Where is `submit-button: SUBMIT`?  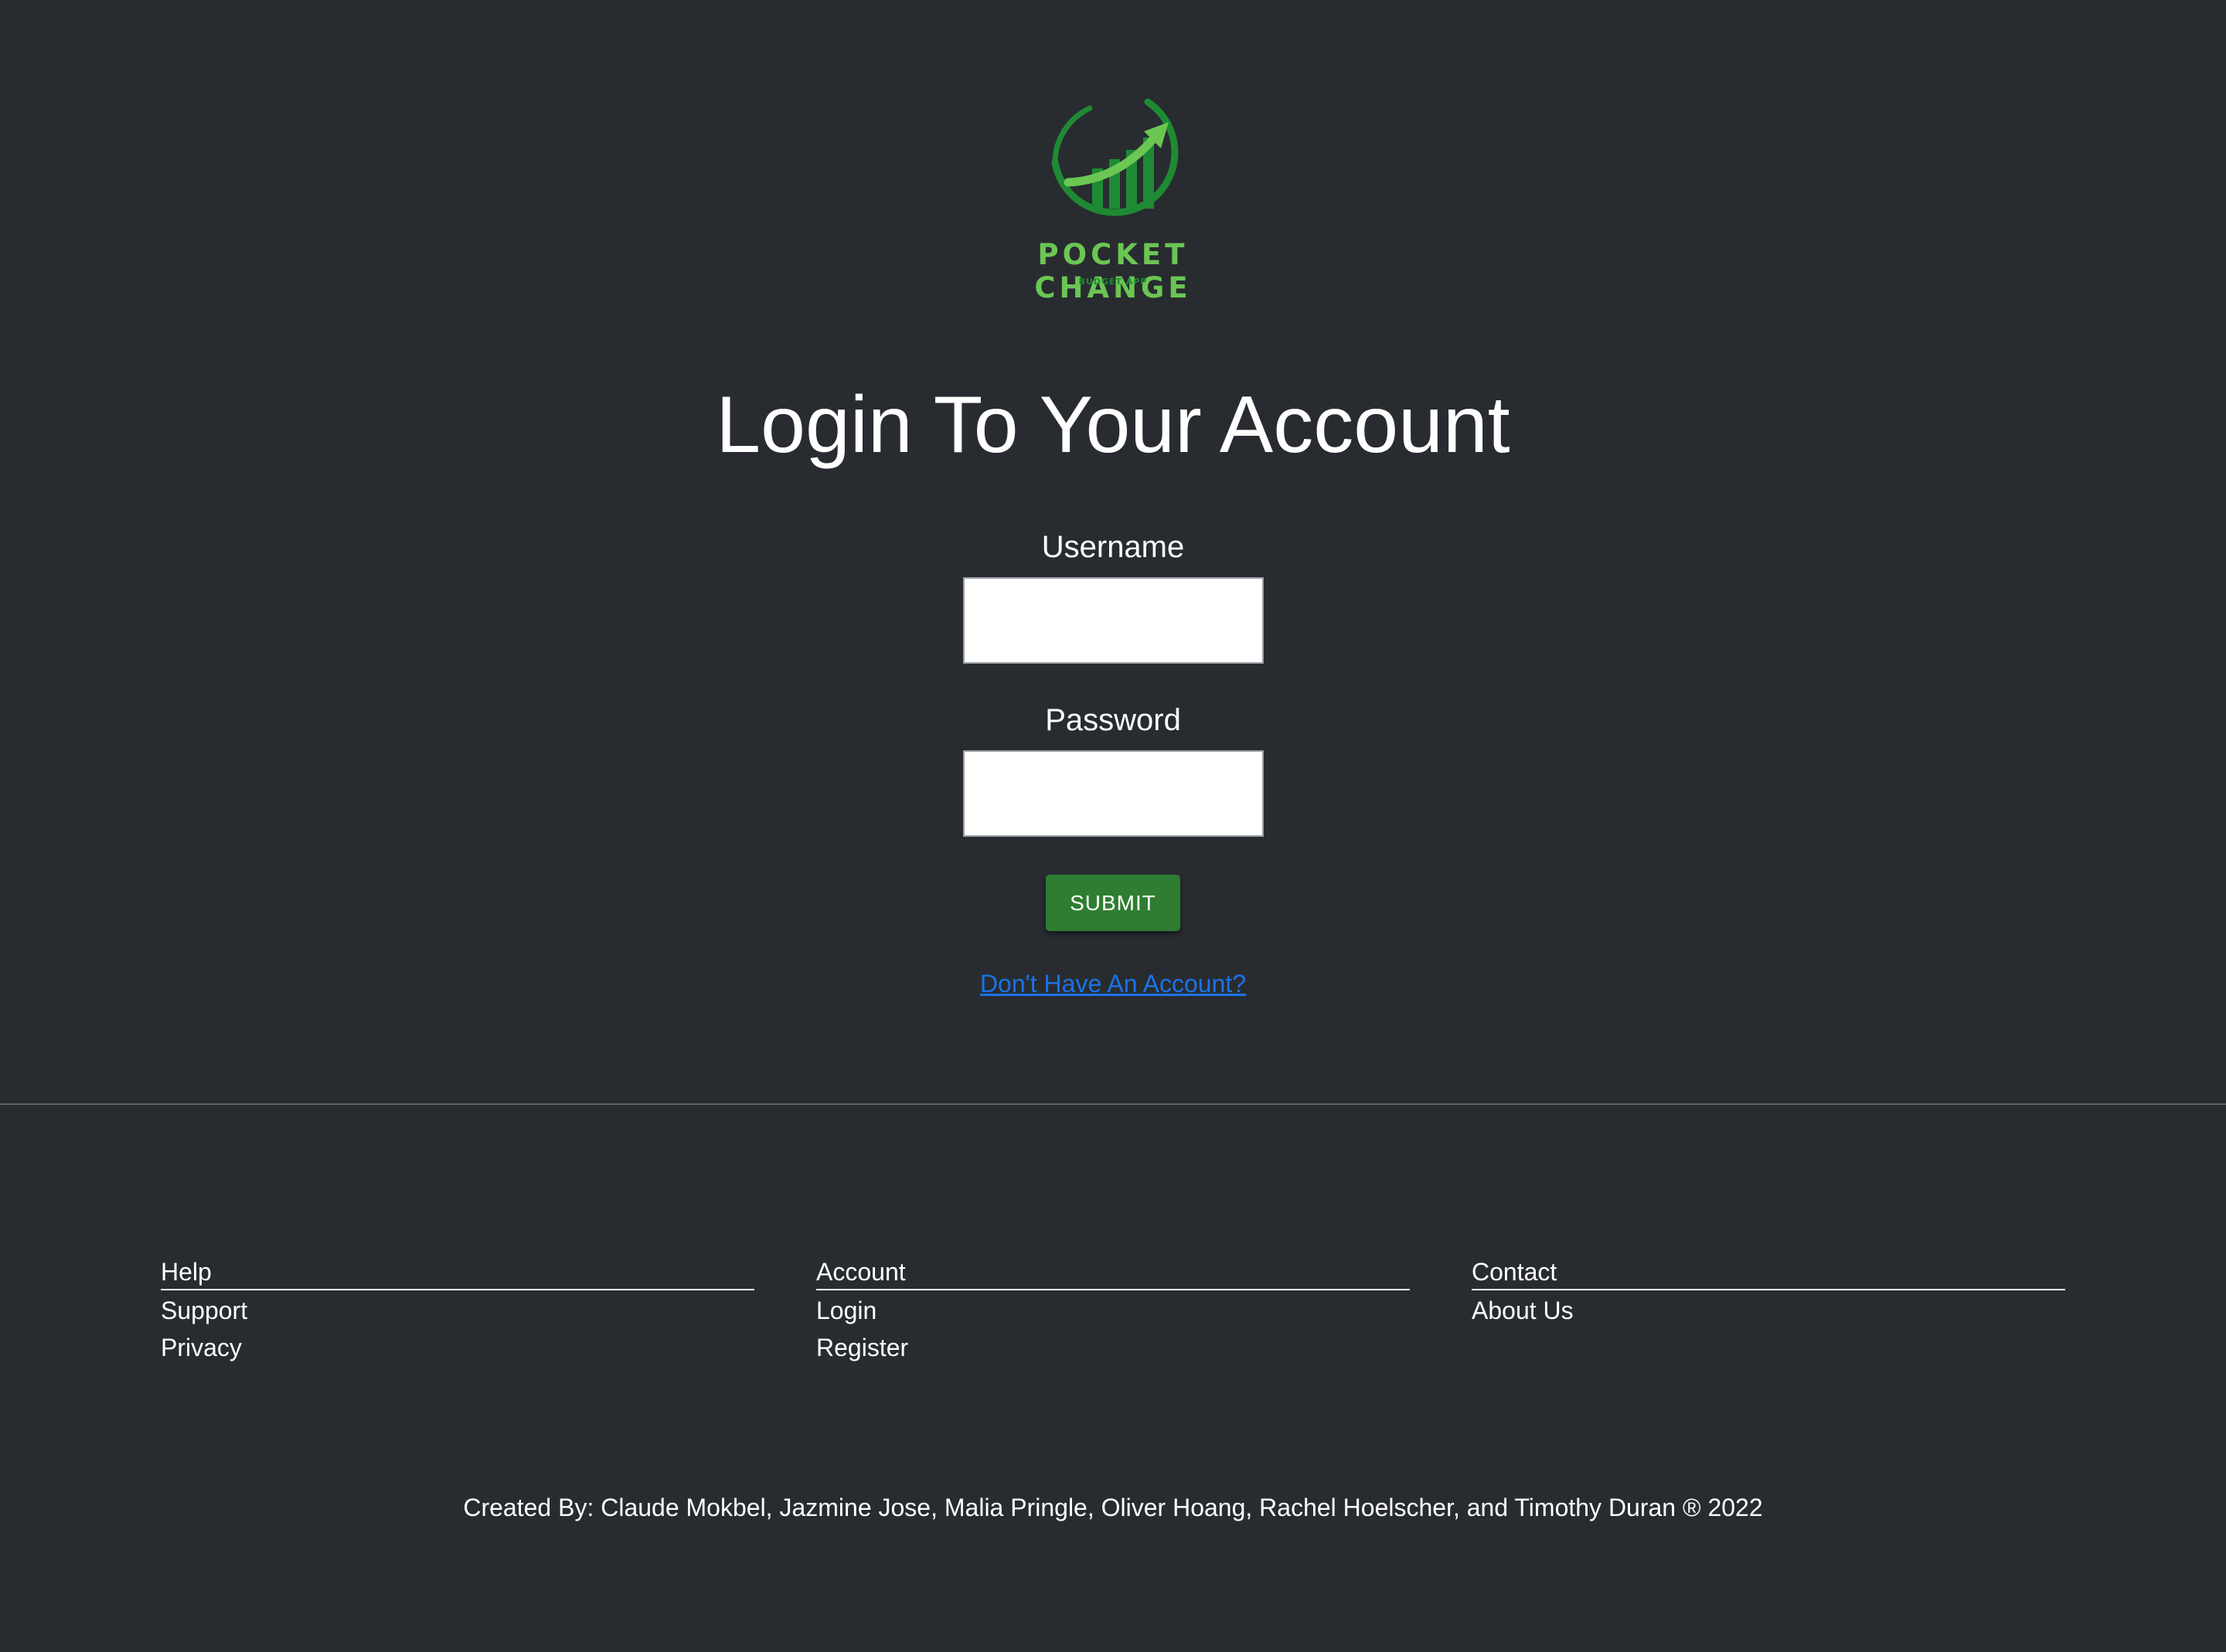
submit-button: SUBMIT is located at coordinates (1113, 903).